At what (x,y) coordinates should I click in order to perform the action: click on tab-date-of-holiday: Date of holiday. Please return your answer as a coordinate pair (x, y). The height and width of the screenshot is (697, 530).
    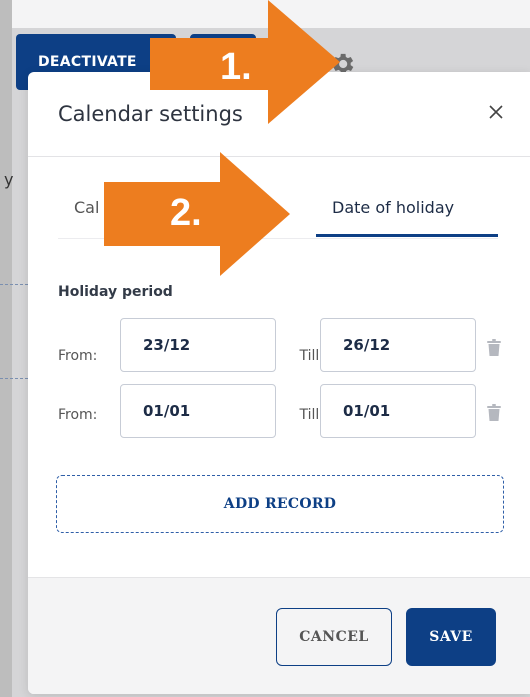
    Looking at the image, I should click on (393, 207).